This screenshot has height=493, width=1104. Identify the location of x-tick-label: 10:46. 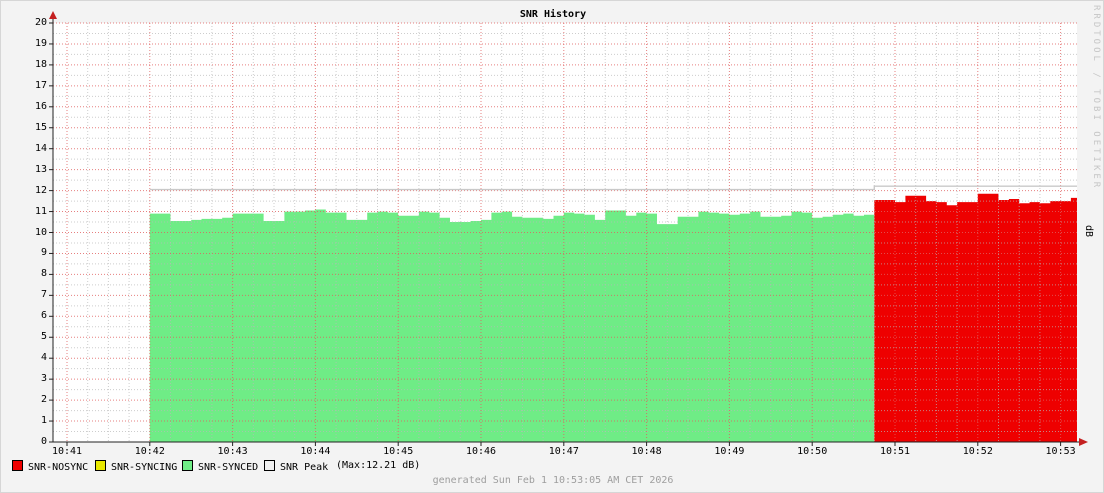
(481, 451).